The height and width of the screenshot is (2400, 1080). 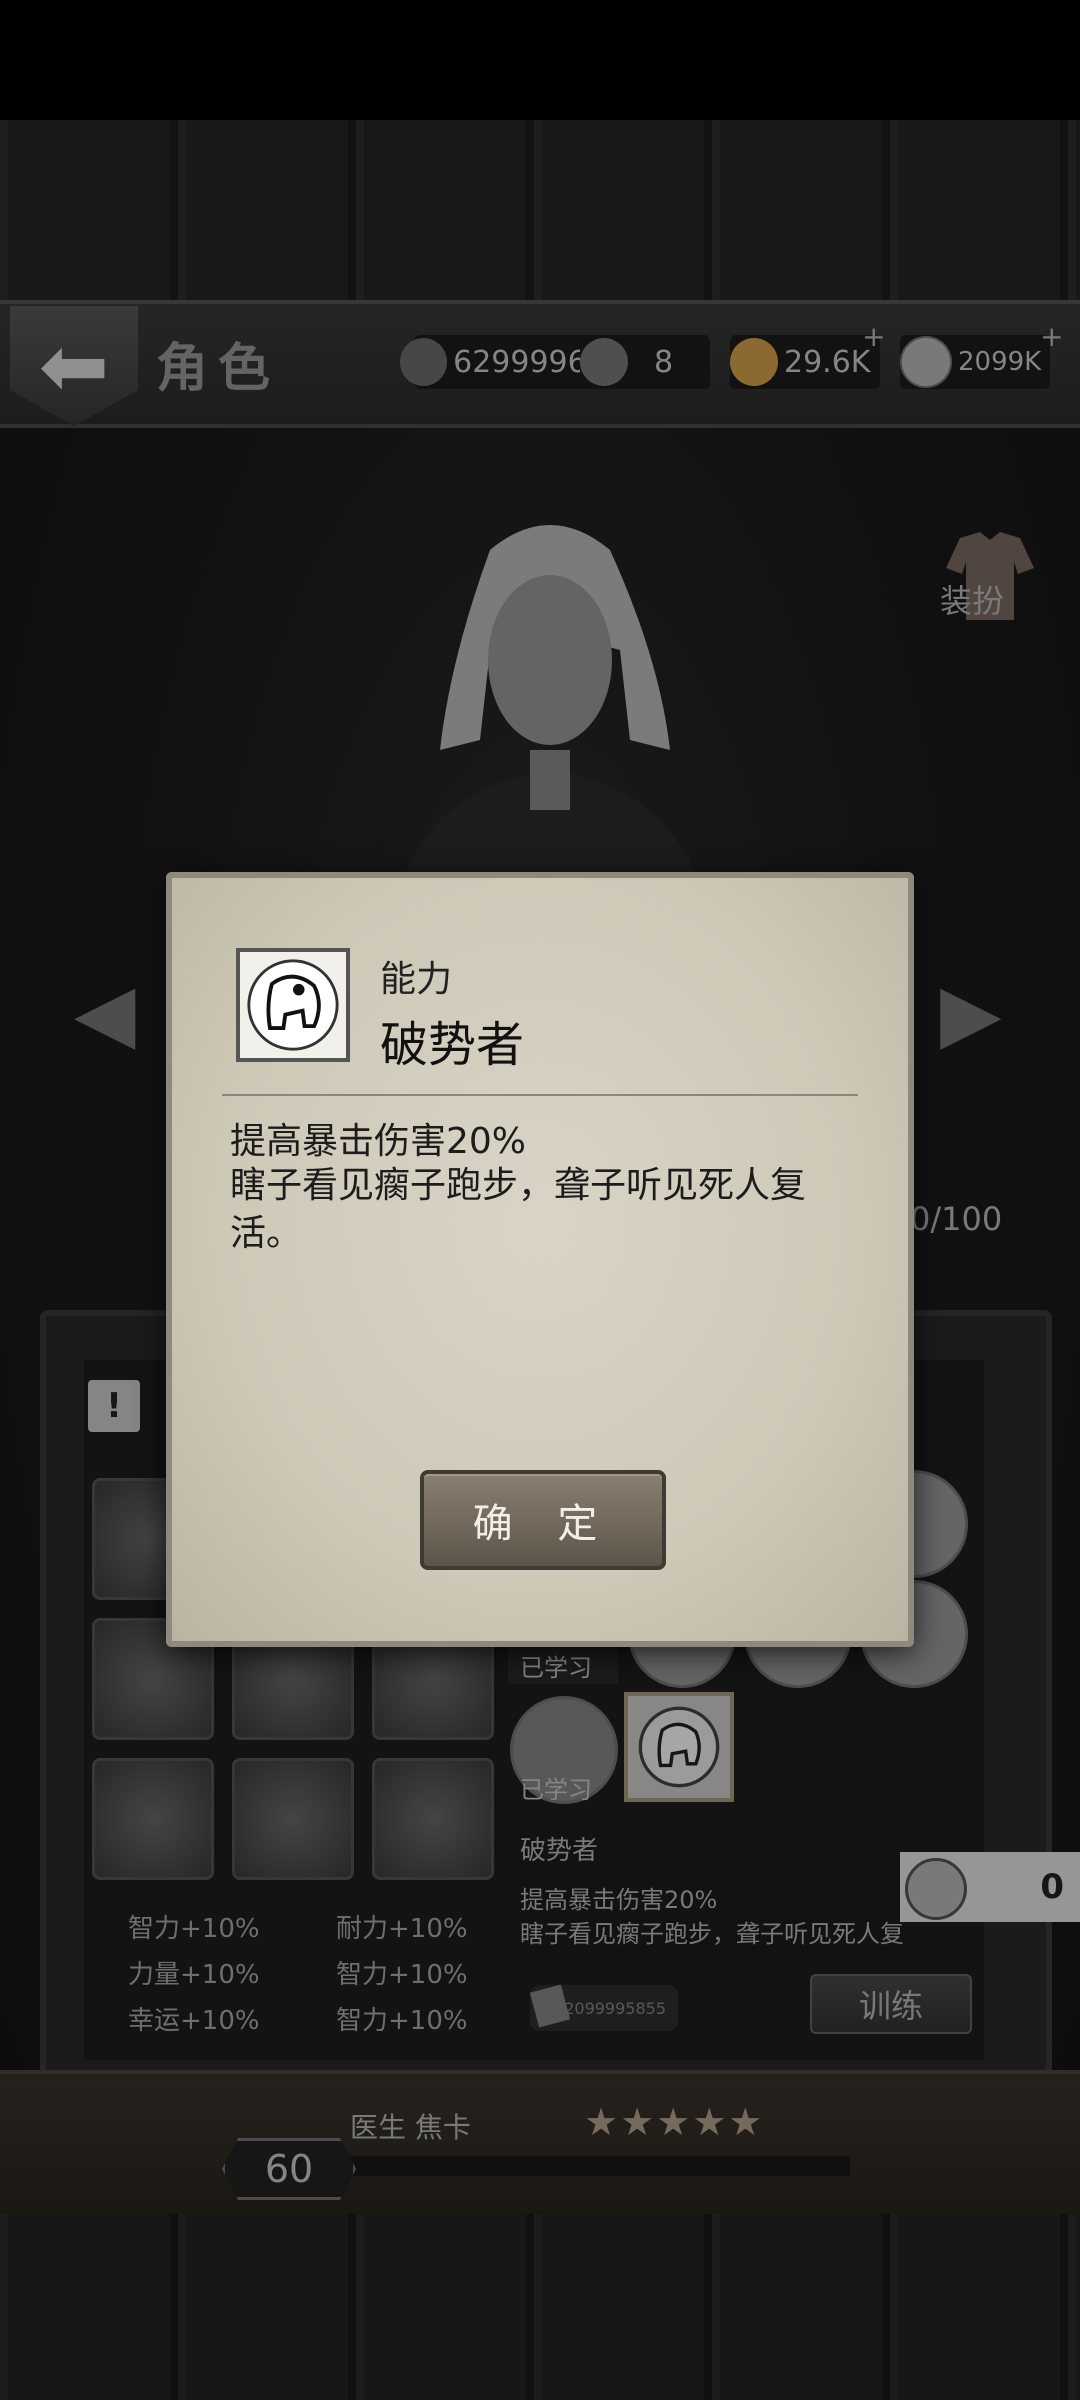 What do you see at coordinates (416, 979) in the screenshot?
I see `dialog-category: 能力` at bounding box center [416, 979].